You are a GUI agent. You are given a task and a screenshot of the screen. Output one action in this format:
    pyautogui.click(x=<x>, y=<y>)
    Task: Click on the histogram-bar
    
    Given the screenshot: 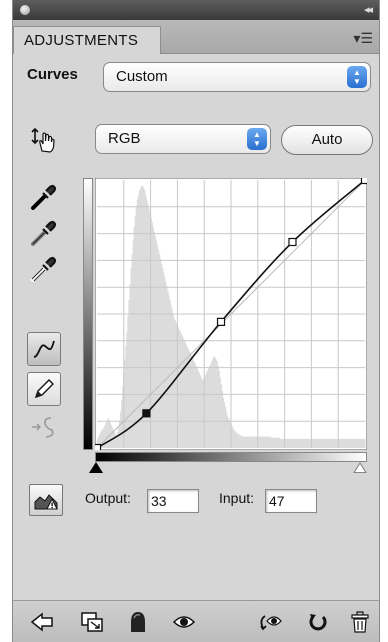 What is the action you would take?
    pyautogui.click(x=364, y=443)
    